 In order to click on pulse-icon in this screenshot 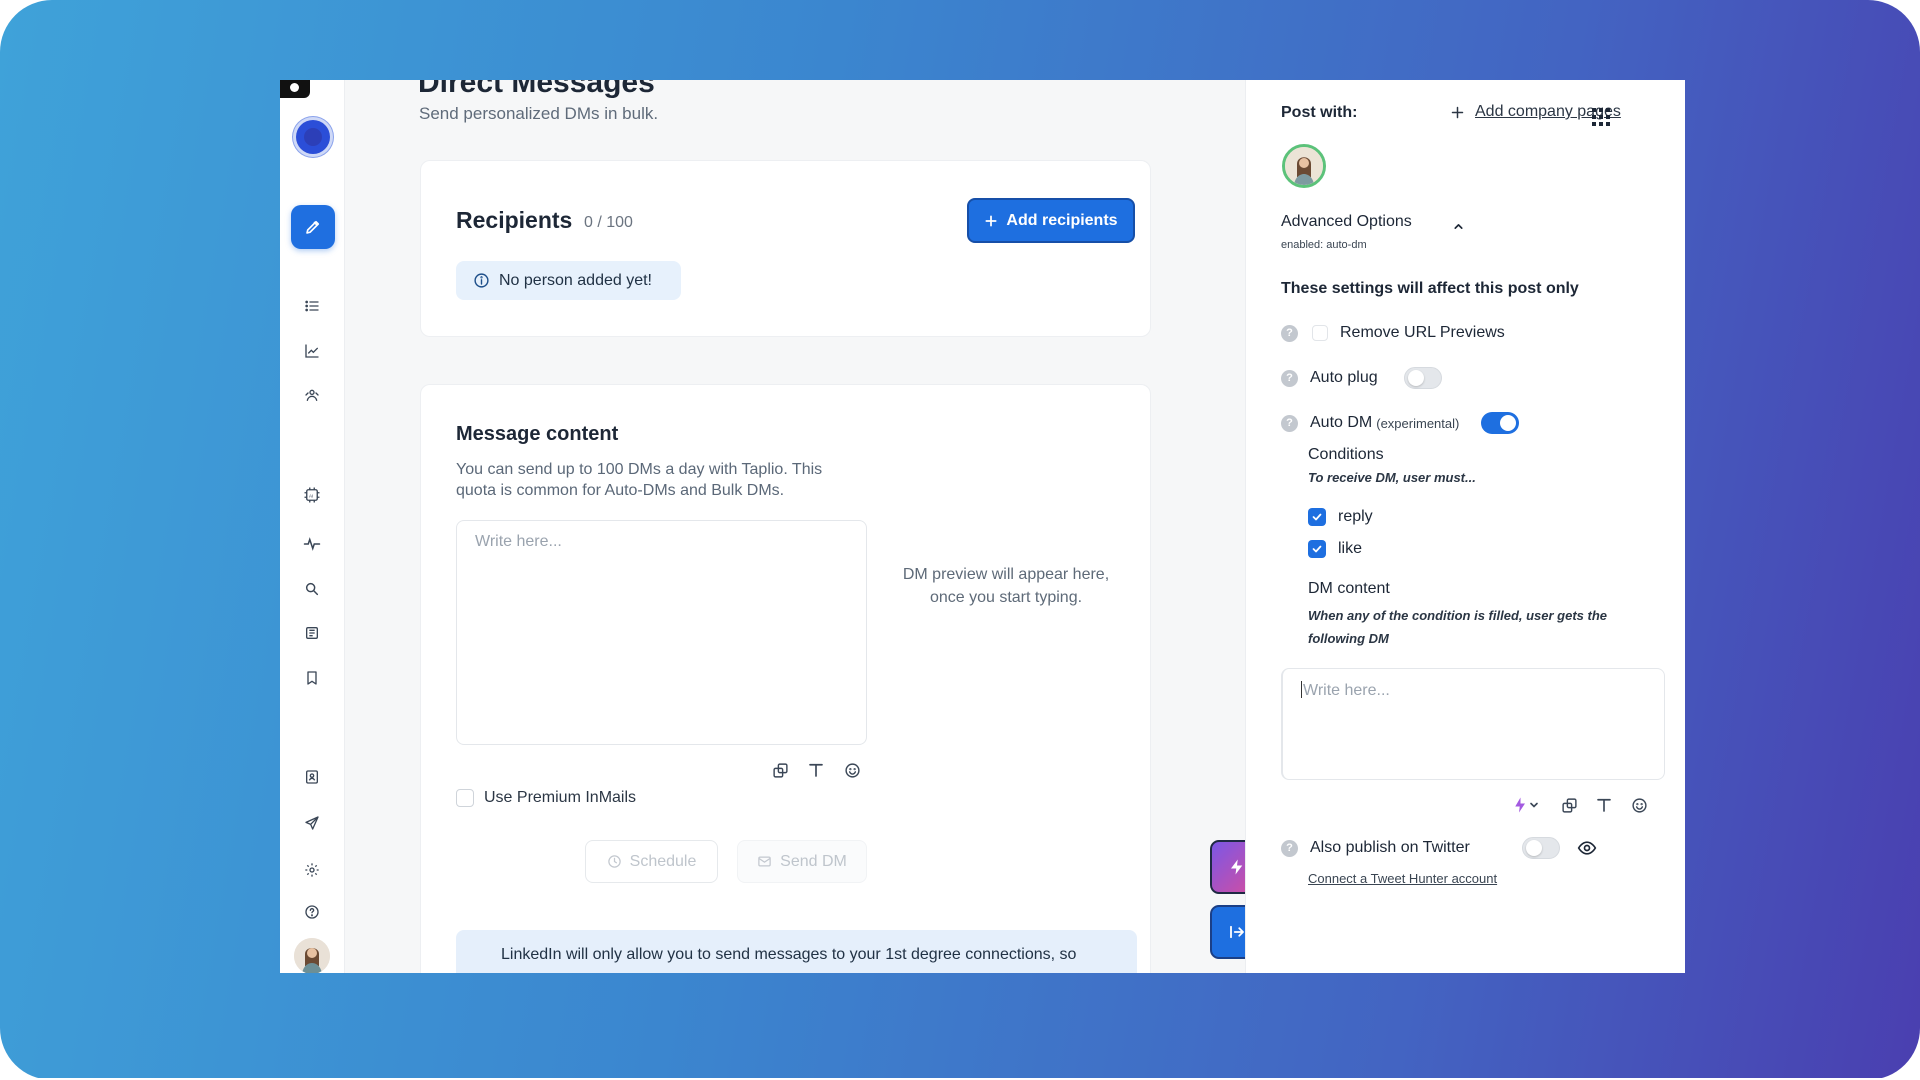, I will do `click(312, 544)`.